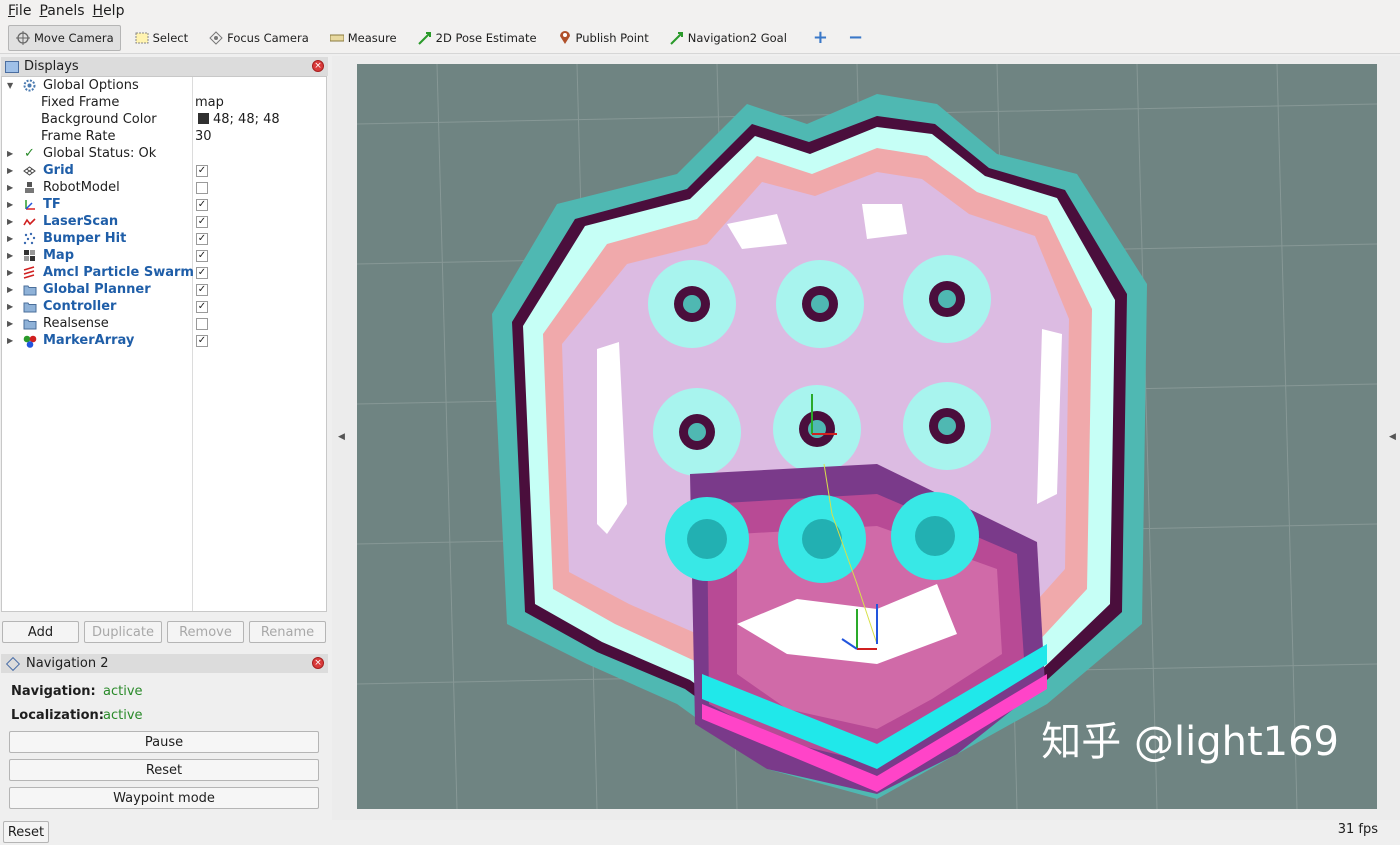  I want to click on point-cloud-icon, so click(29, 238).